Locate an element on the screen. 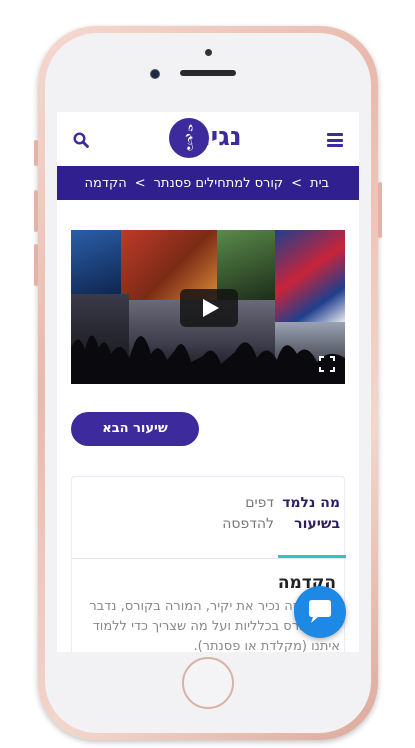 Image resolution: width=415 pixels, height=748 pixels. breadcrumb: בית > קורס למתחילים פסנתר > הקדמה is located at coordinates (208, 183).